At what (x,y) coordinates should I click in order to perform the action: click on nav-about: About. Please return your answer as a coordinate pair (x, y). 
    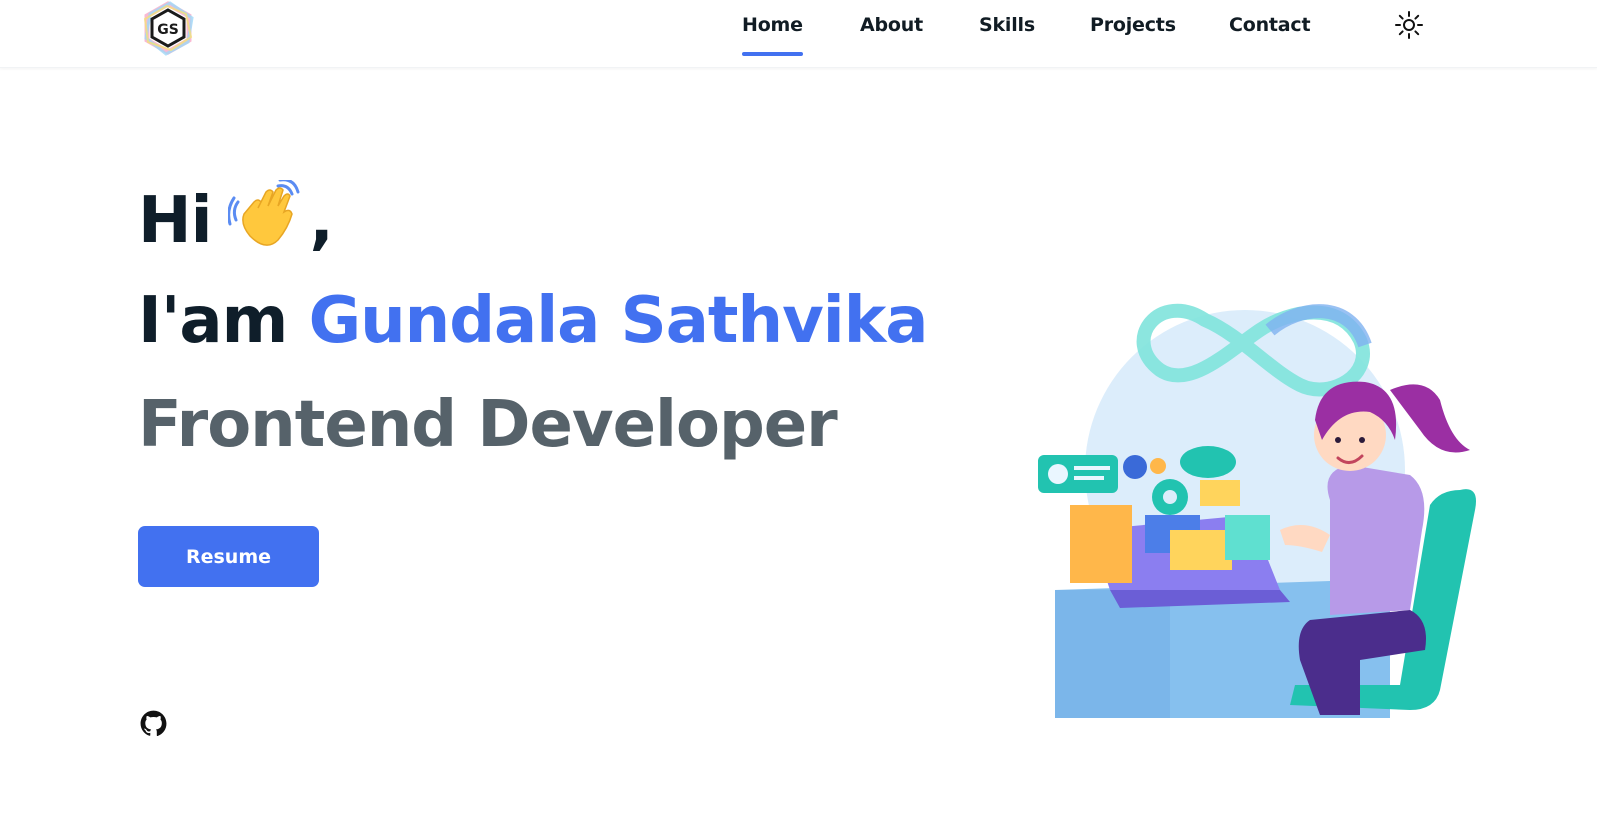
    Looking at the image, I should click on (891, 25).